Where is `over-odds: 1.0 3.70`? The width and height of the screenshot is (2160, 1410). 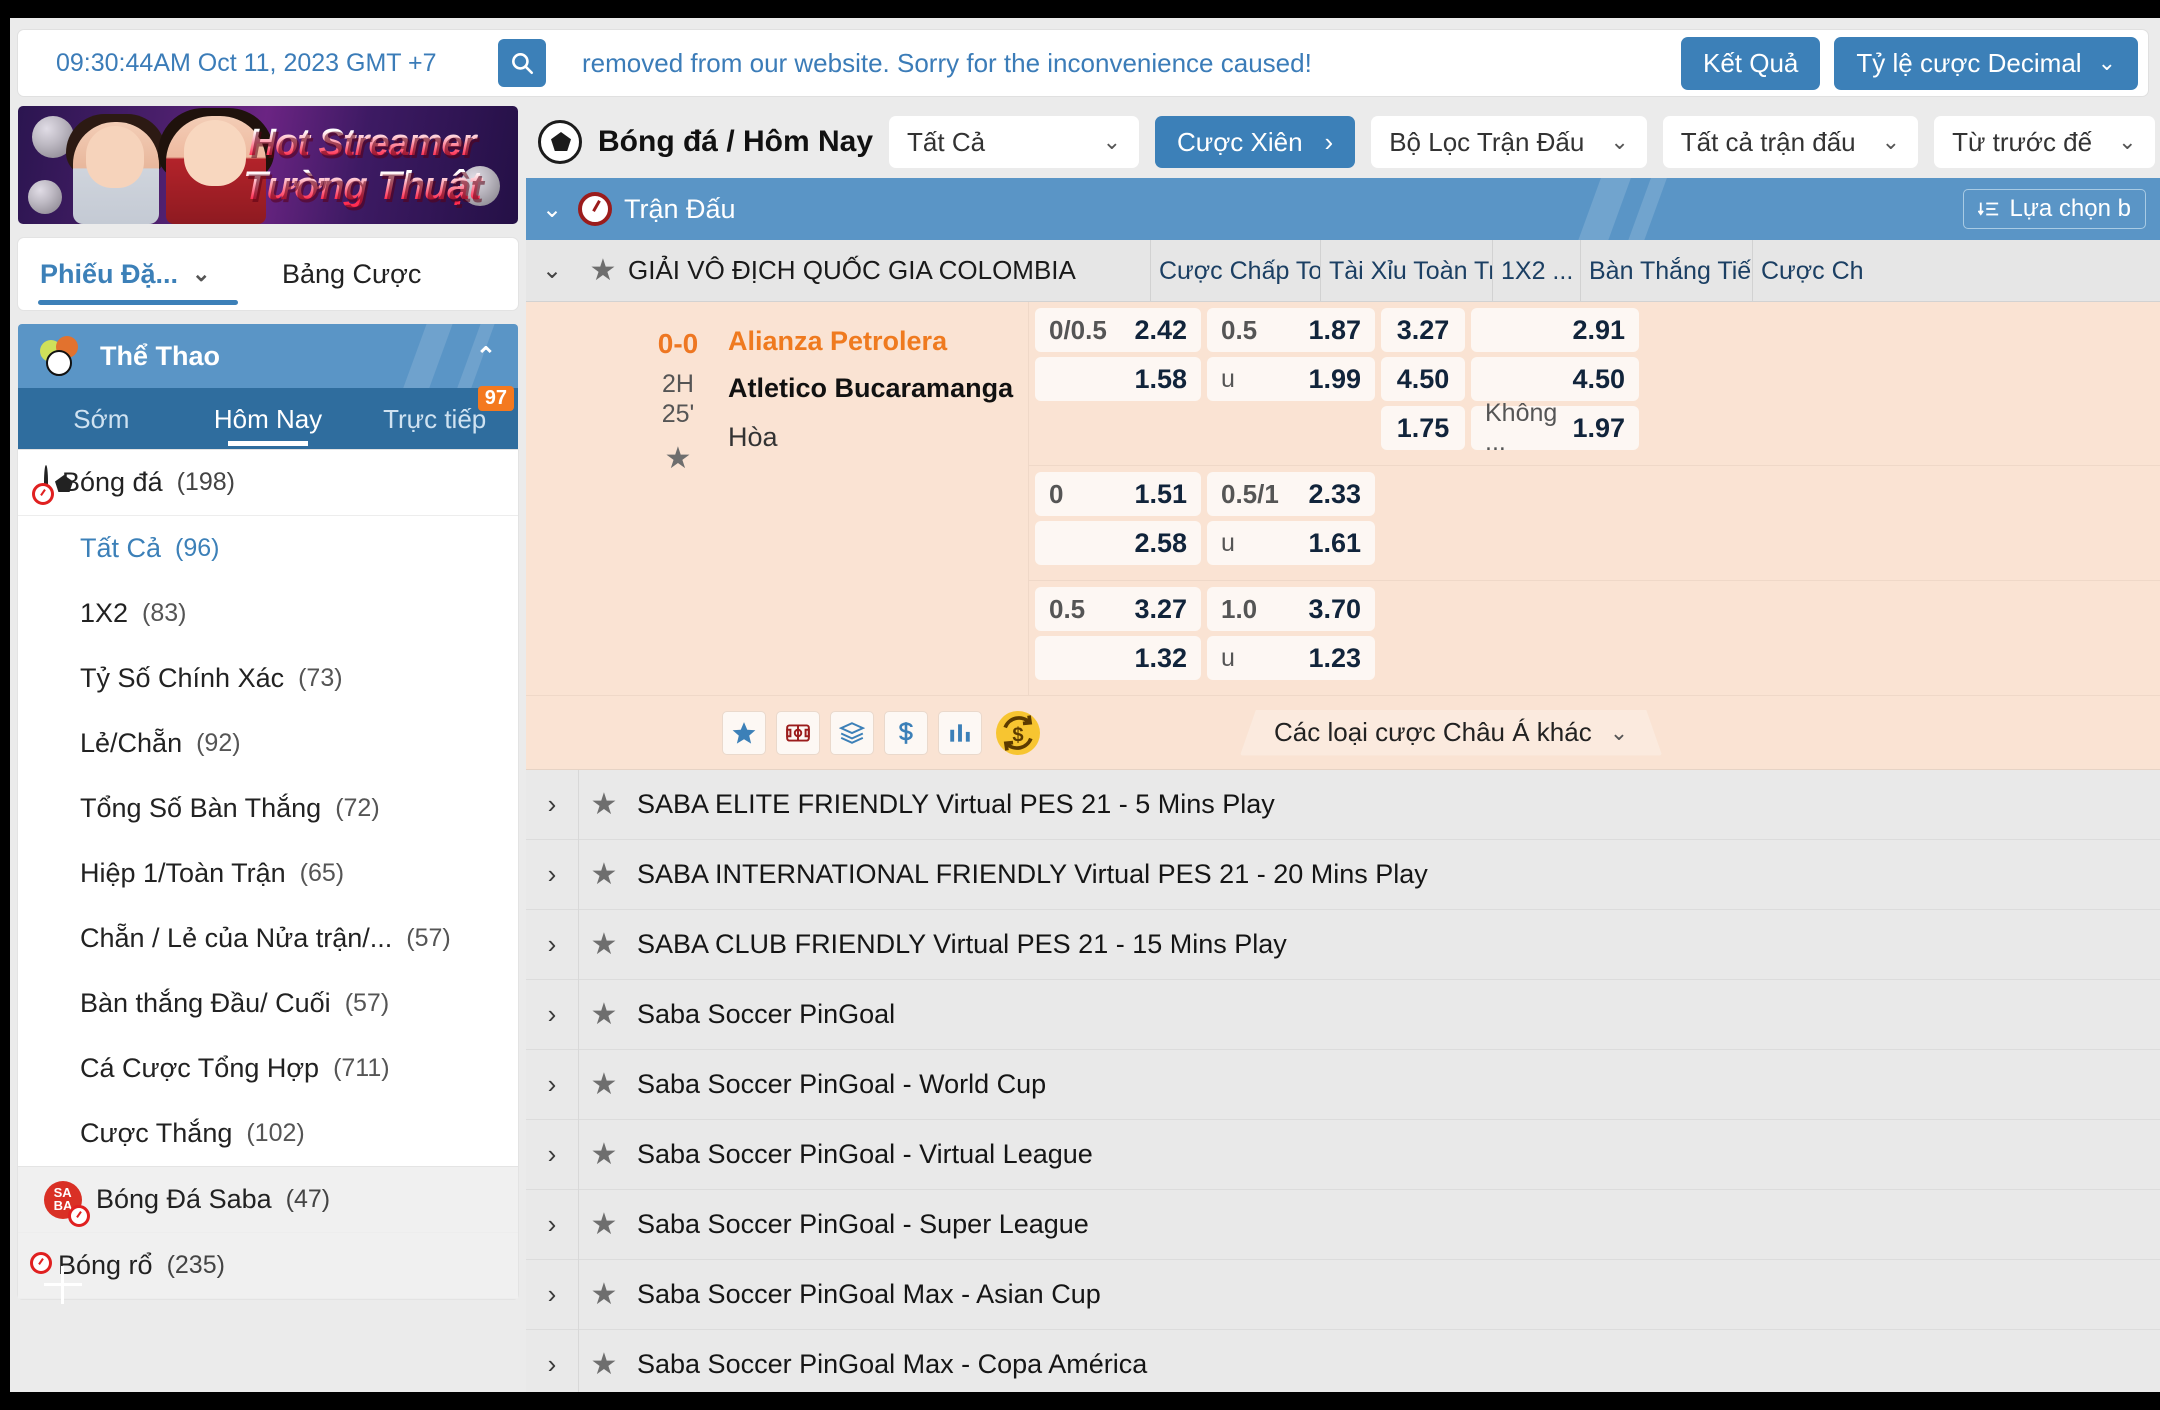 over-odds: 1.0 3.70 is located at coordinates (1291, 609).